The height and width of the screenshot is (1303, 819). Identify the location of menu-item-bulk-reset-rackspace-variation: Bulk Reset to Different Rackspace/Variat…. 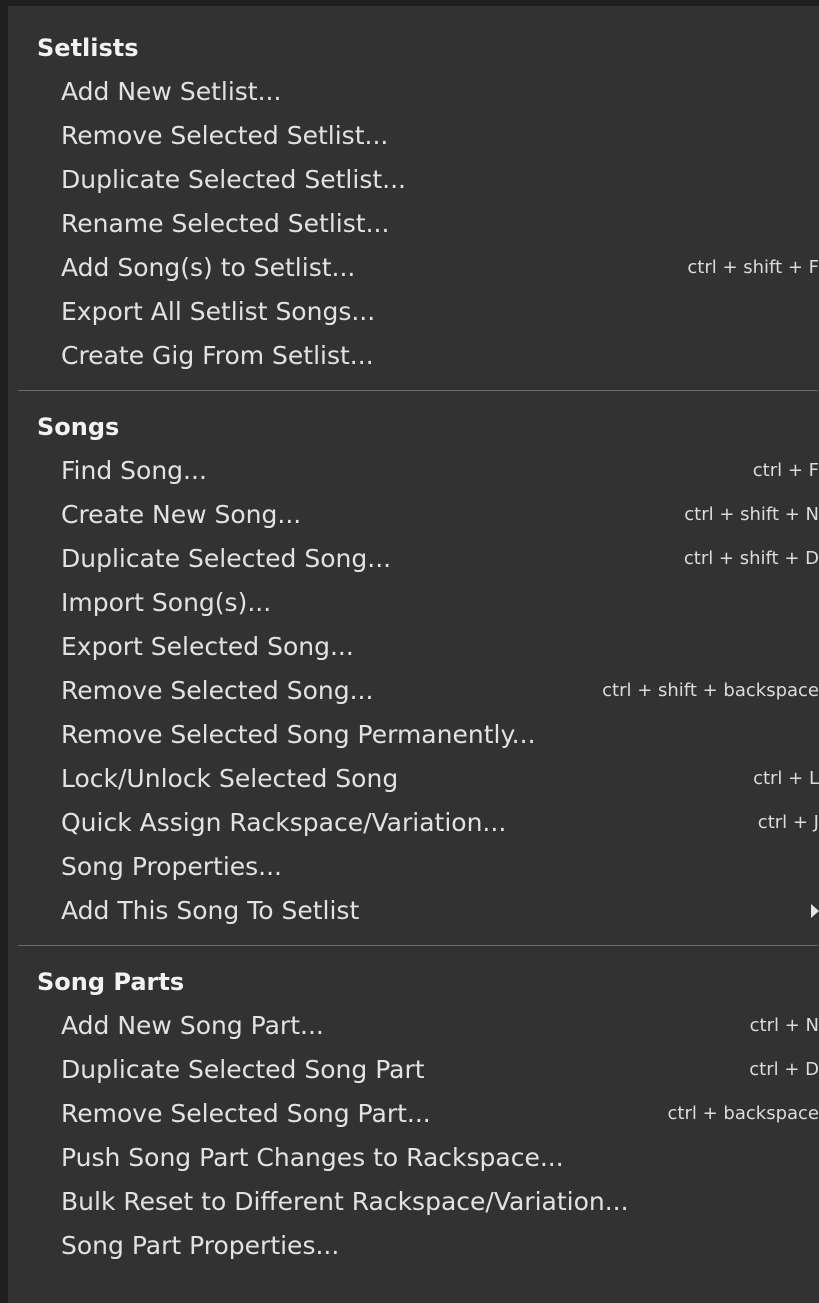
(413, 1202).